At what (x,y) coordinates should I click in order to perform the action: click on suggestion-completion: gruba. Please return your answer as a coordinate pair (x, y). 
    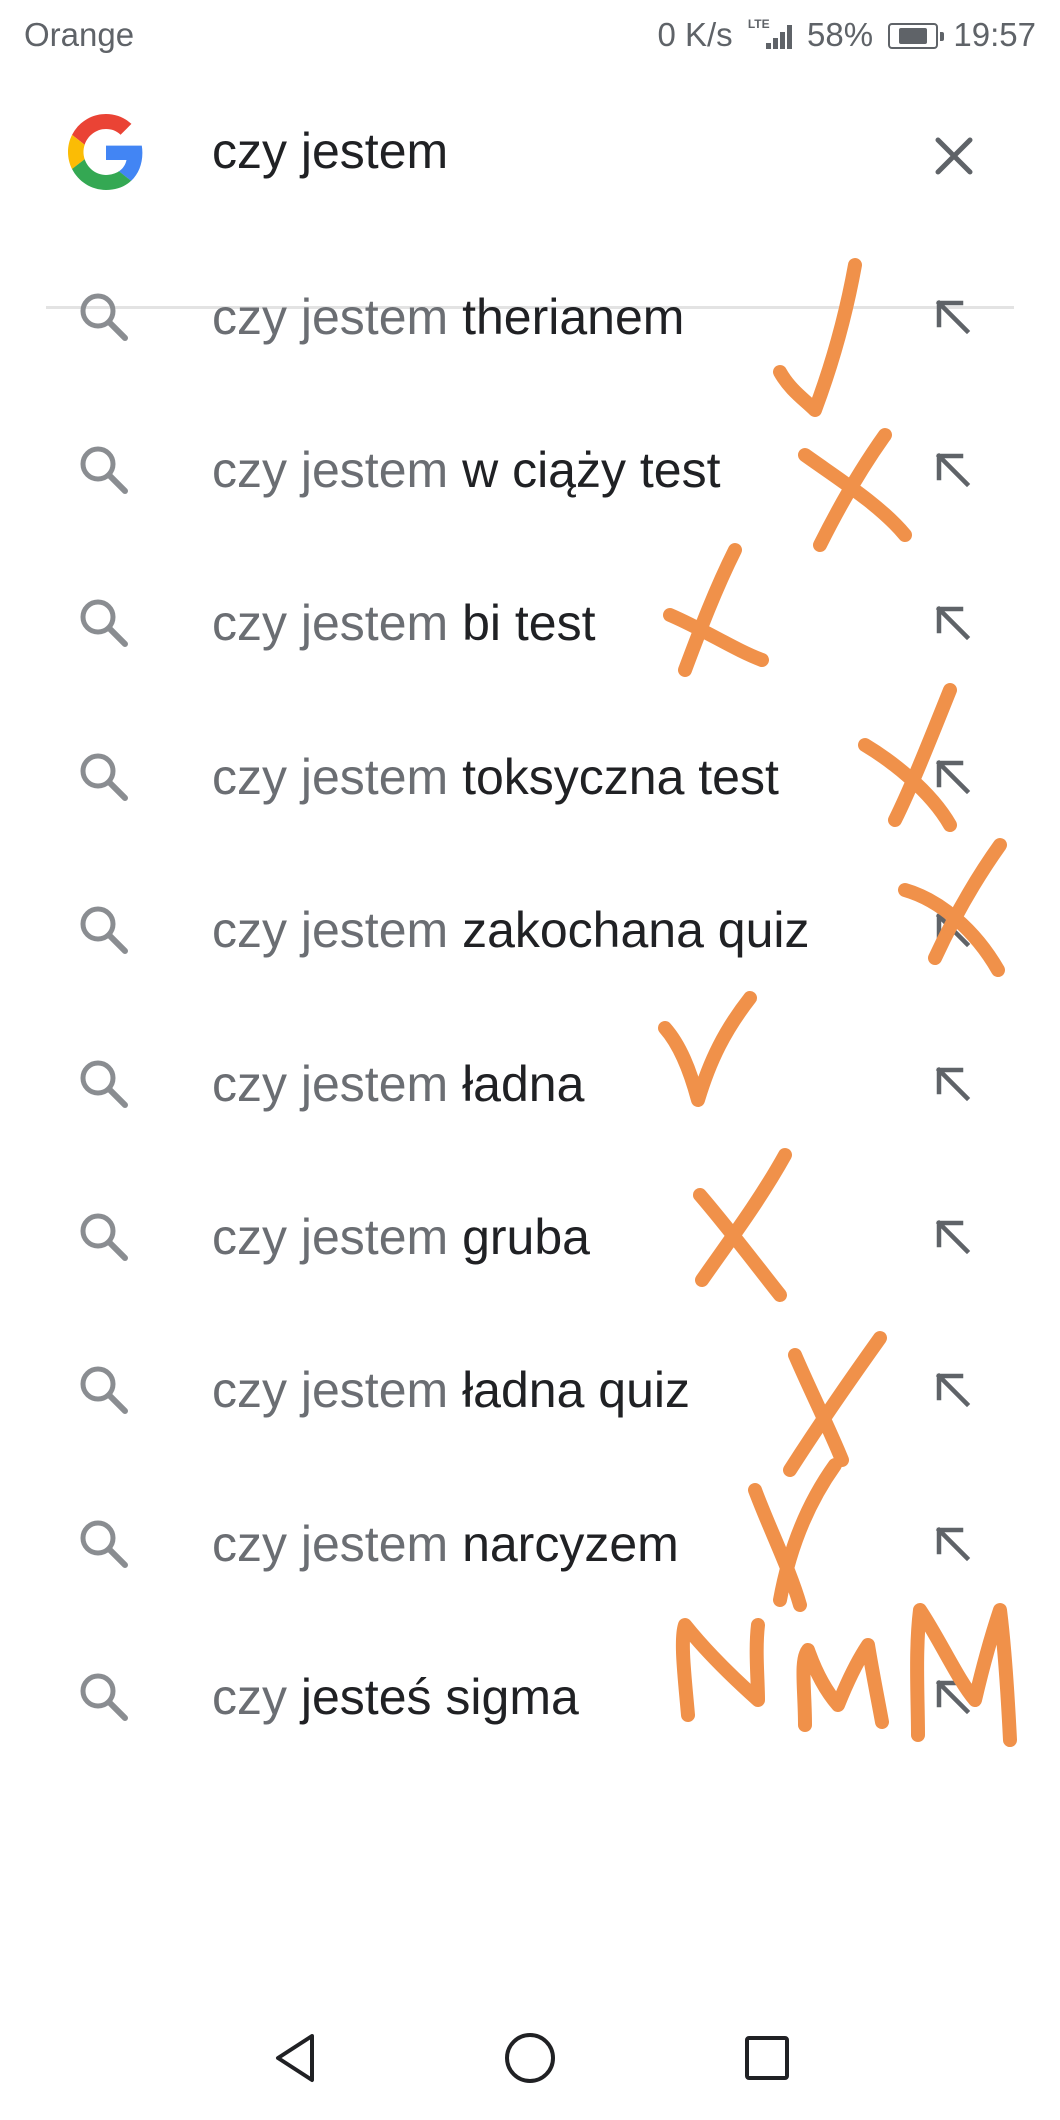
    Looking at the image, I should click on (519, 1237).